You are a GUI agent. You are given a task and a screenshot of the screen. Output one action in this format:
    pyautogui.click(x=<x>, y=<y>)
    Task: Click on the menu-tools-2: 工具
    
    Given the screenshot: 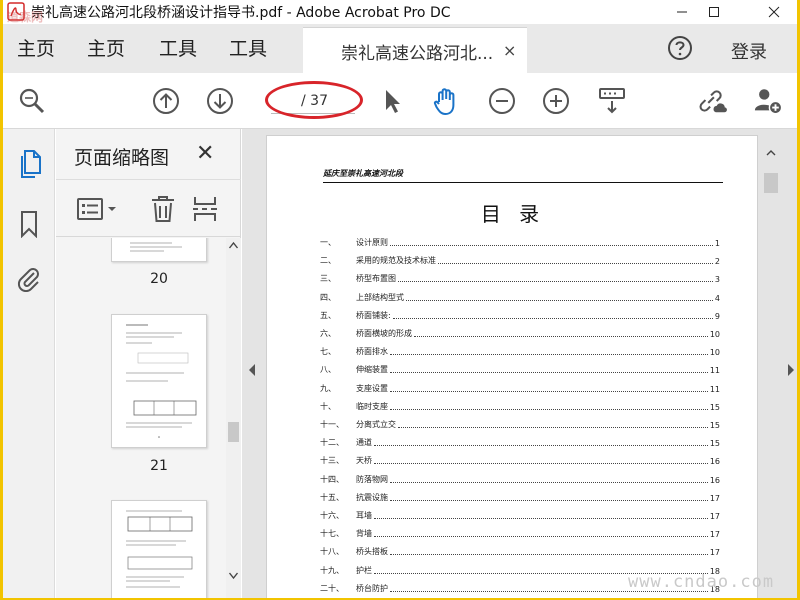 What is the action you would take?
    pyautogui.click(x=248, y=47)
    